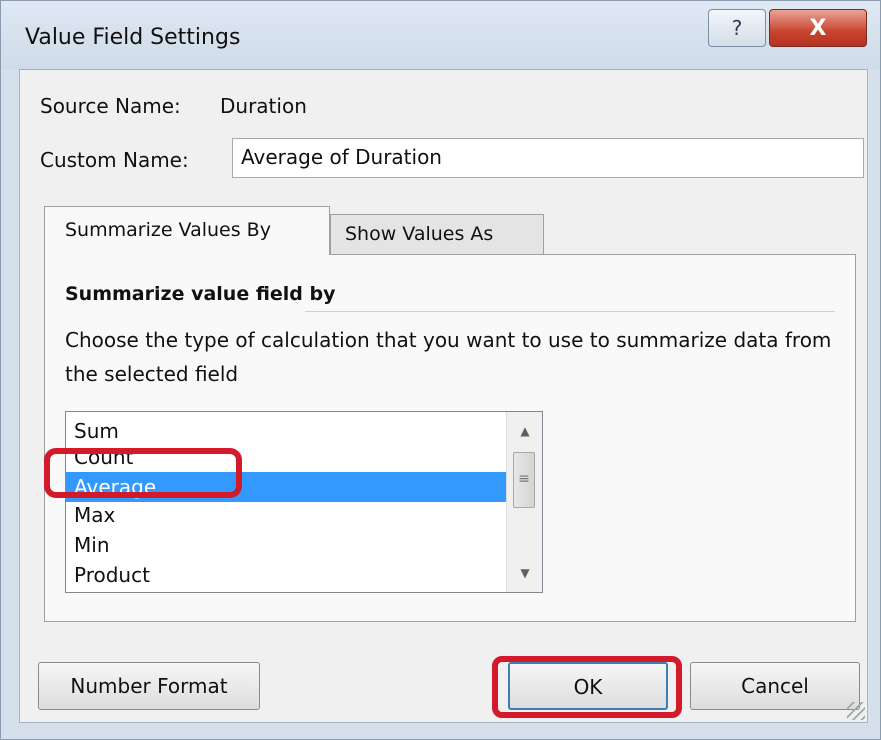 The image size is (881, 740). I want to click on close-button: X, so click(818, 28).